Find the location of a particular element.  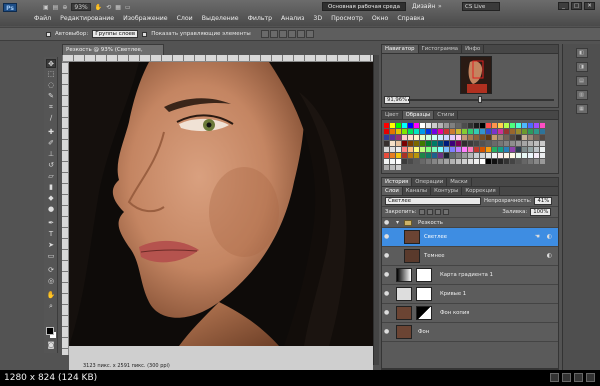

horizontal-ruler is located at coordinates (219, 58).